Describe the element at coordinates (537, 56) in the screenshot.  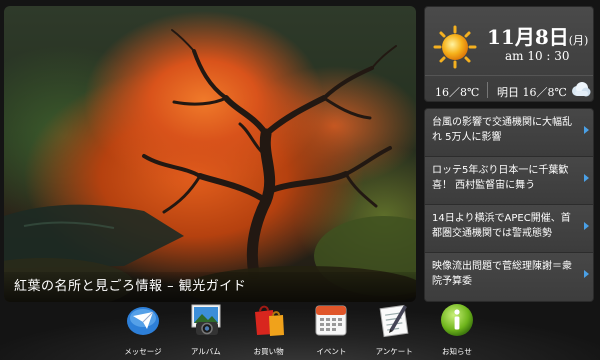
I see `current-time: am 10 : 30` at that location.